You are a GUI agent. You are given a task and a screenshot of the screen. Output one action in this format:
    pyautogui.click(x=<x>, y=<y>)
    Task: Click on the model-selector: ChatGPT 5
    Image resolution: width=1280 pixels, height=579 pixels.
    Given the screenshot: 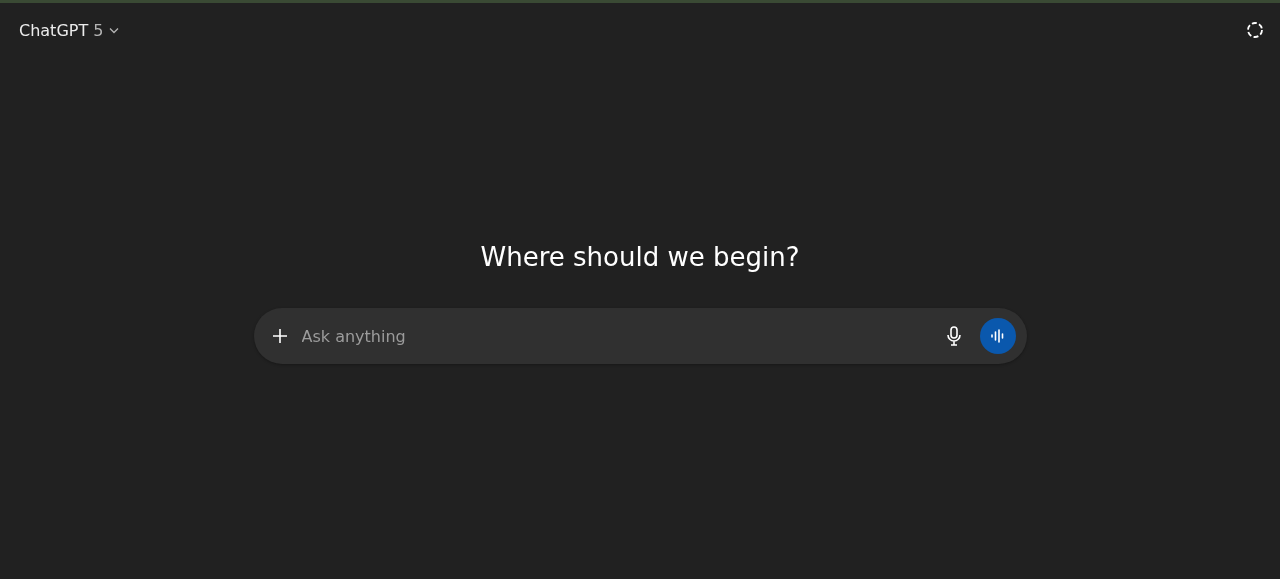 What is the action you would take?
    pyautogui.click(x=70, y=30)
    